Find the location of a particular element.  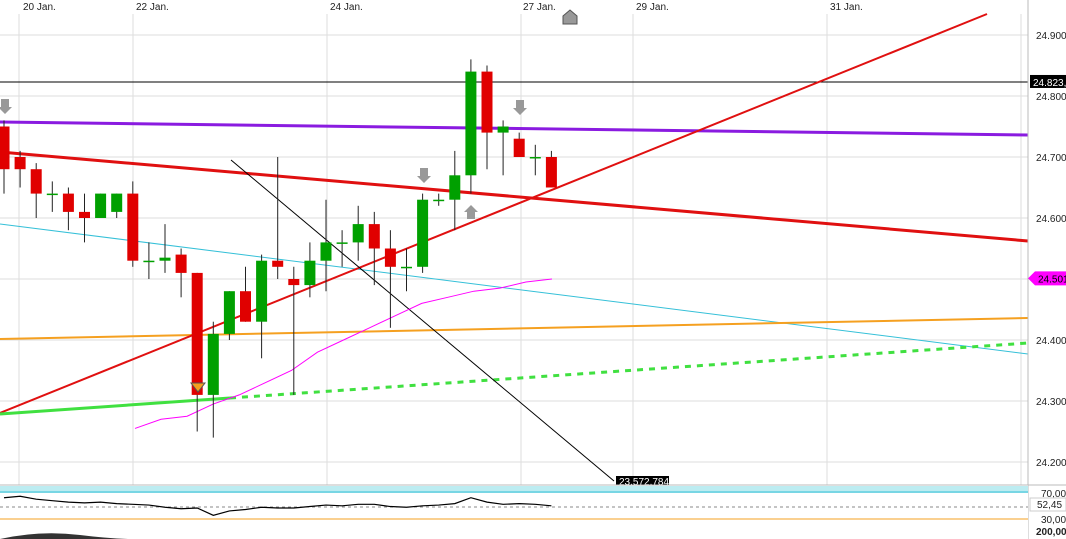

last-price-badge: 24.823, is located at coordinates (1048, 81).